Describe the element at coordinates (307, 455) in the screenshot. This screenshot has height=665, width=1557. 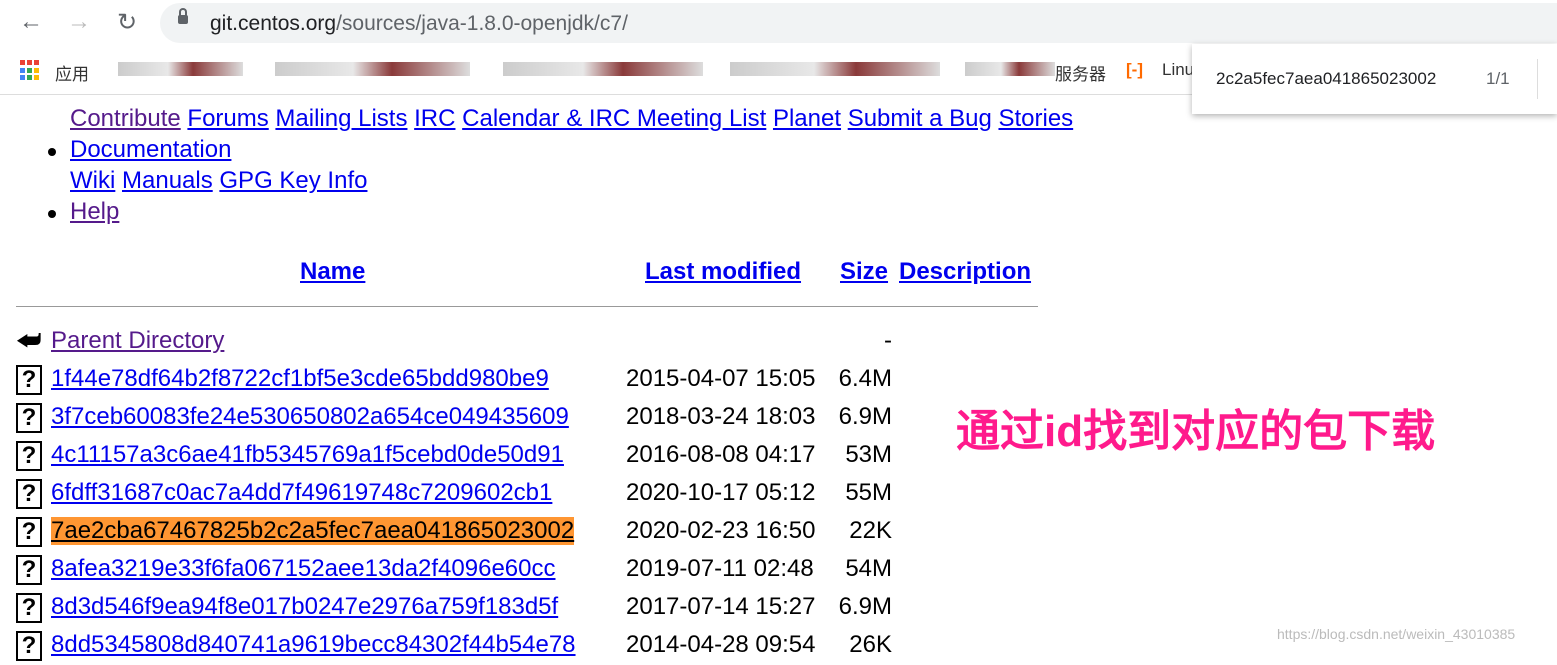
I see `file-link: 4c11157a3c6ae41fb5345769a1f5cebd0de50d91` at that location.